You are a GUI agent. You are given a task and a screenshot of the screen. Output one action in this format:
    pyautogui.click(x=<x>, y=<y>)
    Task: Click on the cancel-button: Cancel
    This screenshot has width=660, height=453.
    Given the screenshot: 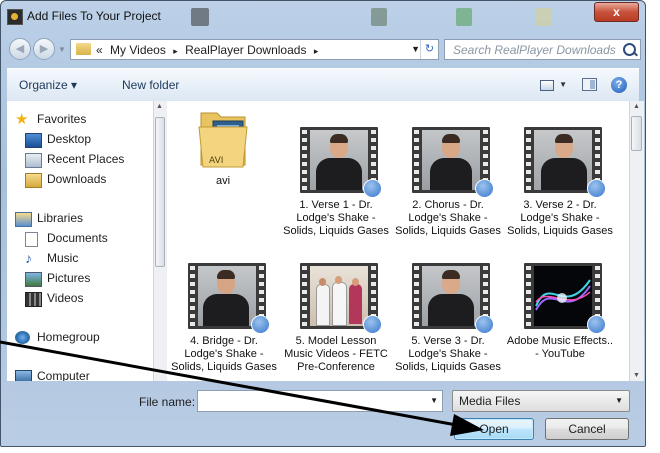 What is the action you would take?
    pyautogui.click(x=587, y=429)
    